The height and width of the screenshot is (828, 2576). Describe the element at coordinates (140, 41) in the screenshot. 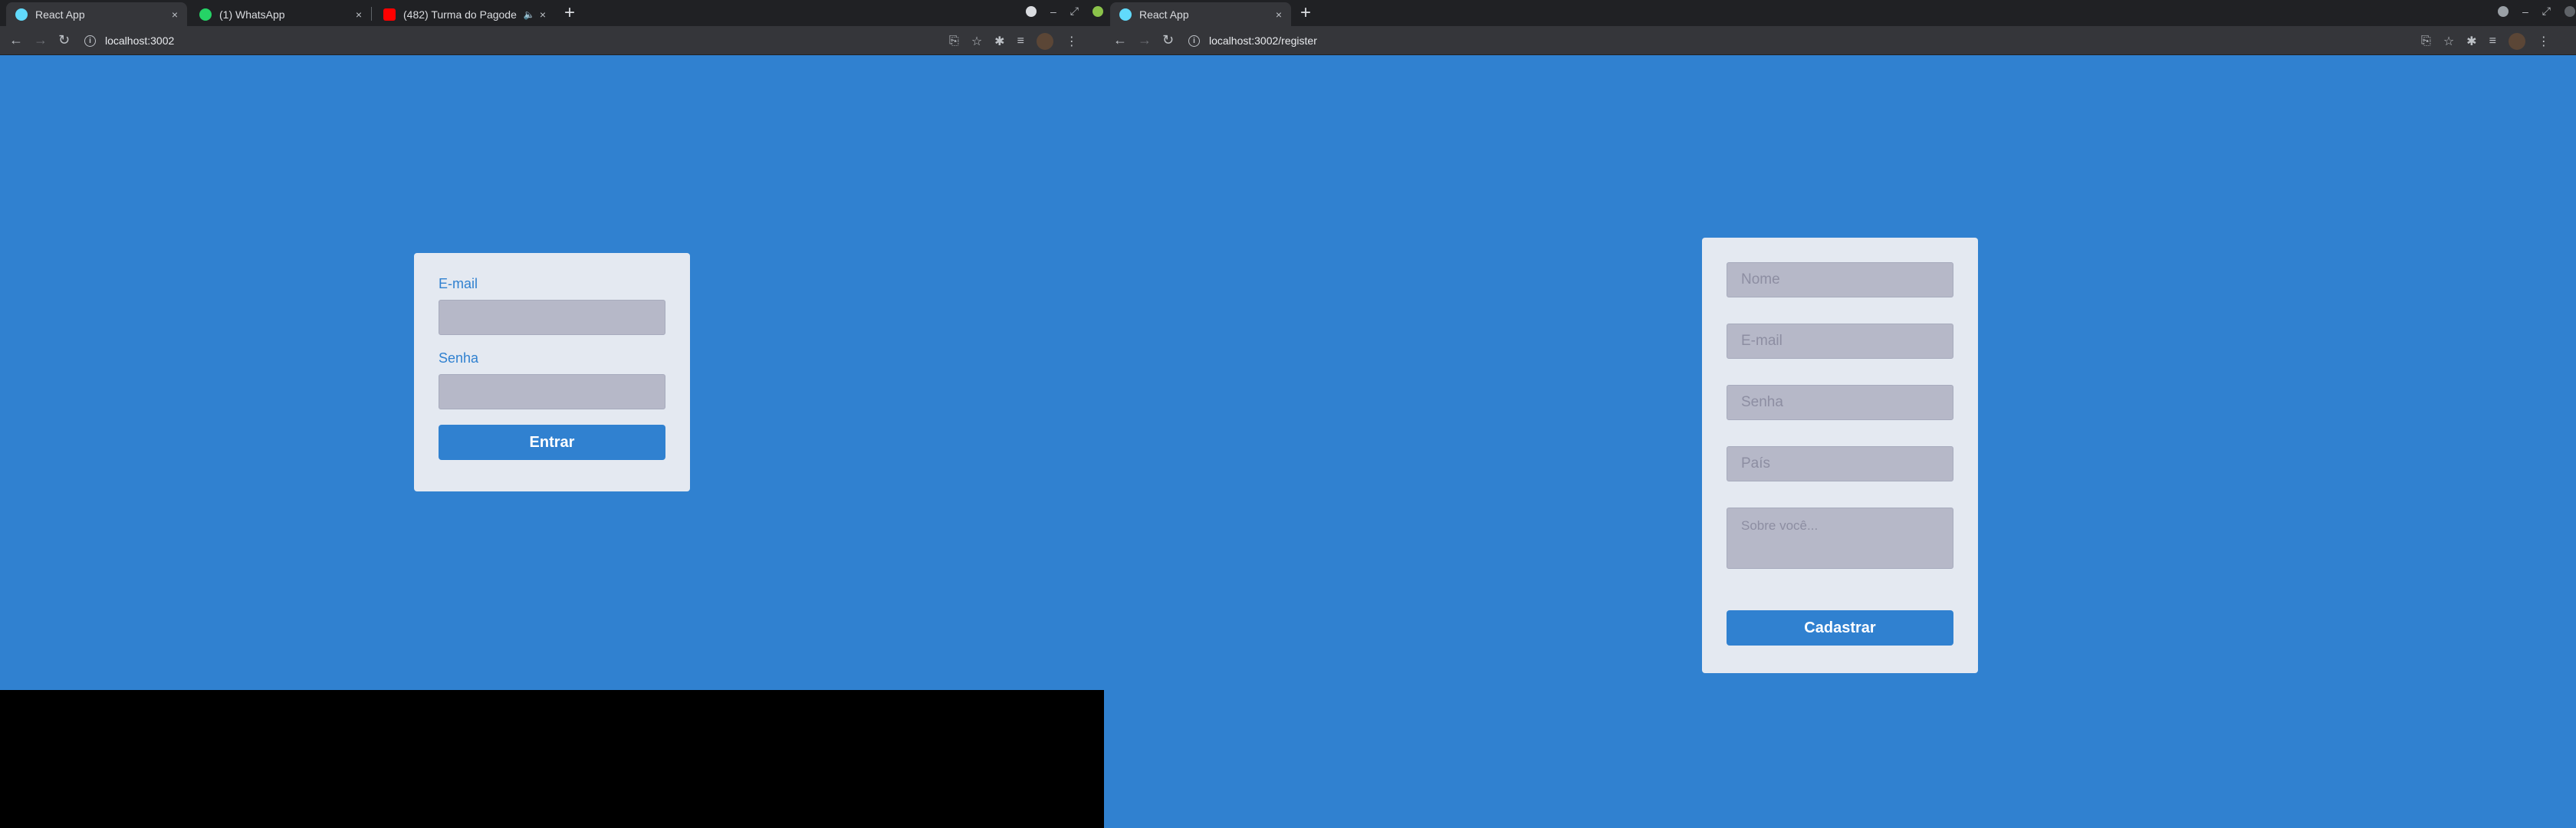

I see `url-text: localhost:3002` at that location.